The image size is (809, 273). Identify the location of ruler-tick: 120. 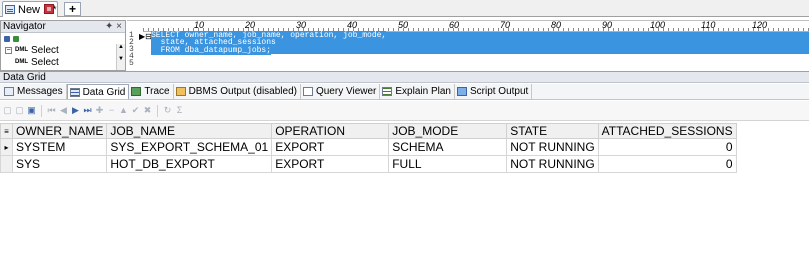
(760, 25).